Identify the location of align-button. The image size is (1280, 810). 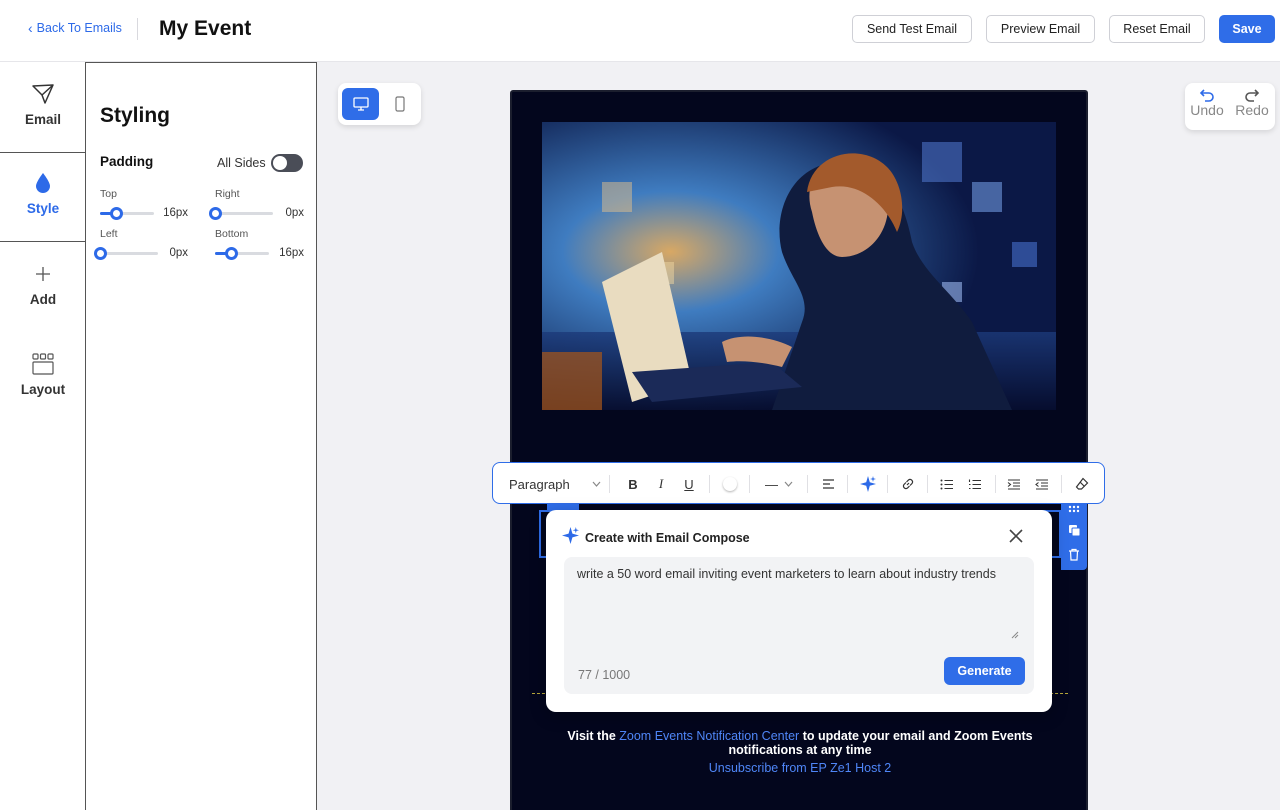
(828, 484).